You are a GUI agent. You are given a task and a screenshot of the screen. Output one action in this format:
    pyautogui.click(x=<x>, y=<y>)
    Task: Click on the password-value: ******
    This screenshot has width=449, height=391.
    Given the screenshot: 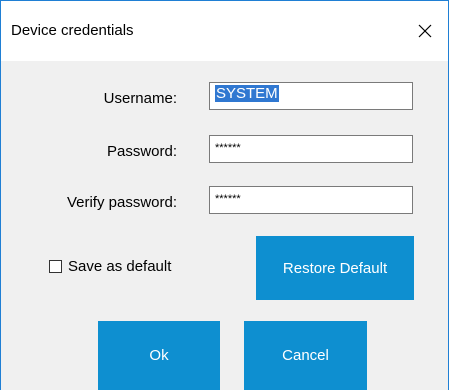 What is the action you would take?
    pyautogui.click(x=228, y=148)
    